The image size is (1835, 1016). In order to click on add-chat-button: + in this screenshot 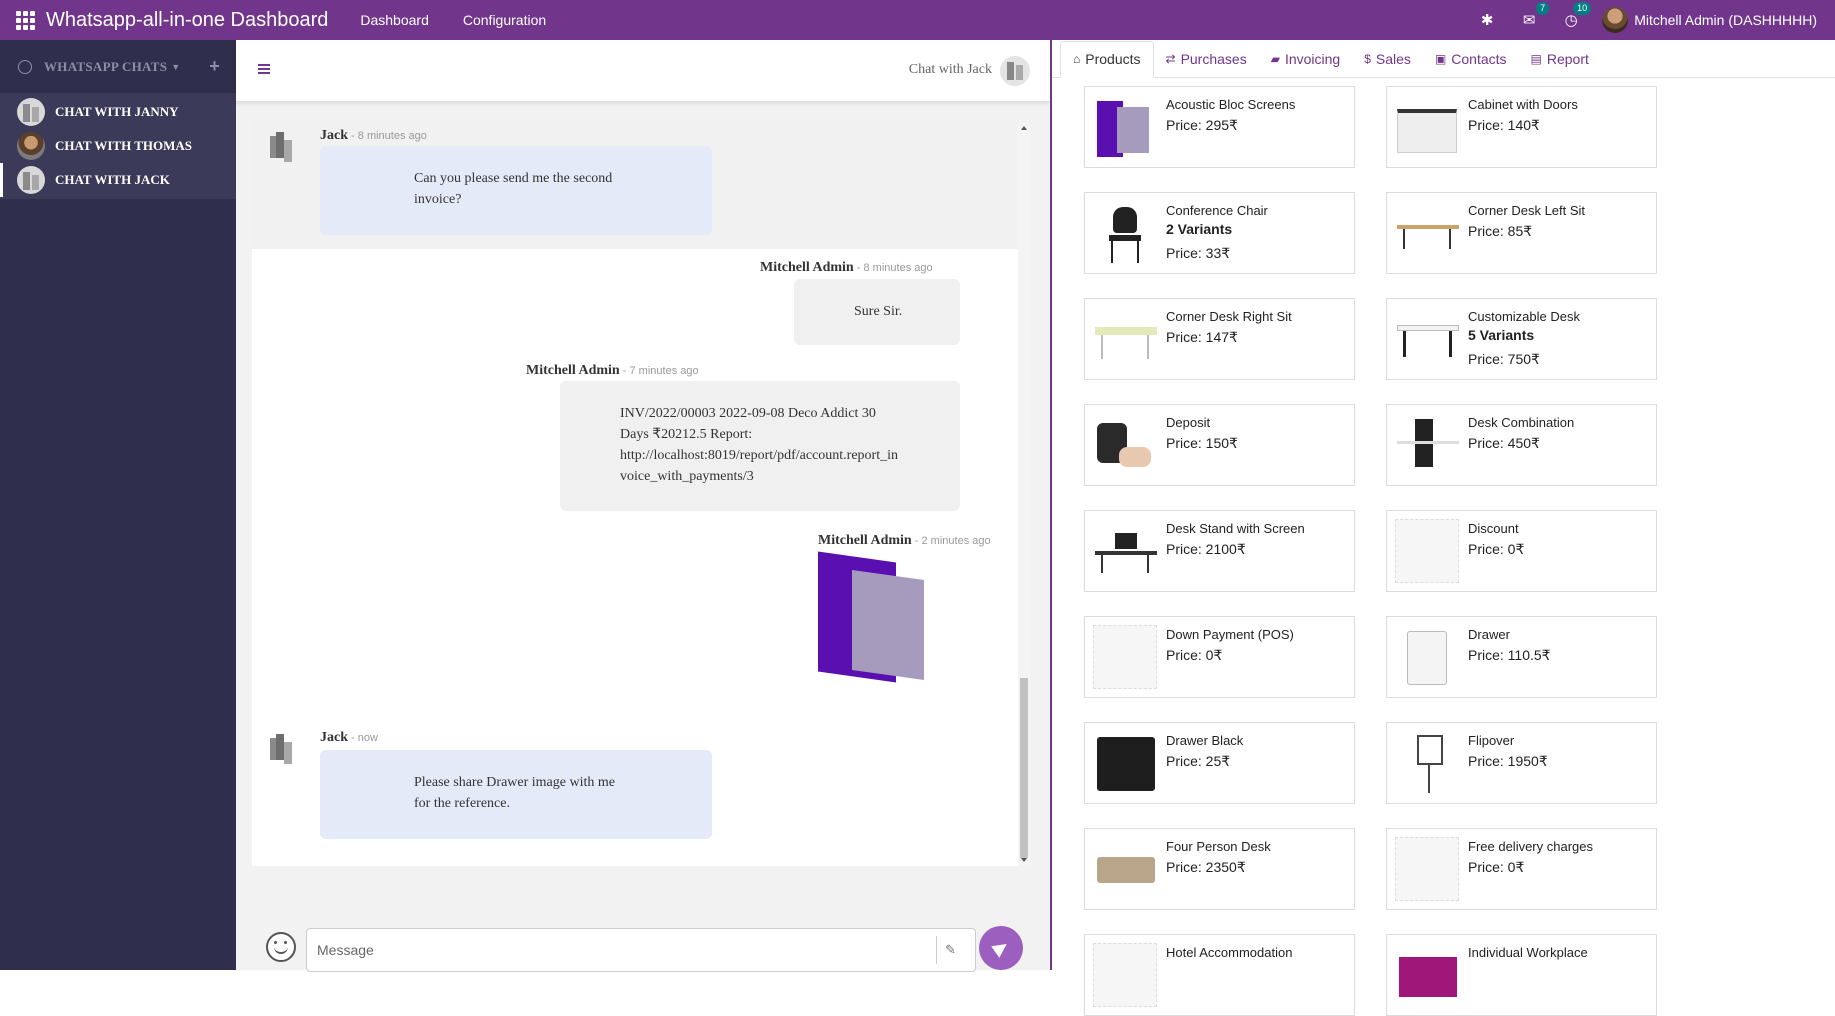, I will do `click(214, 66)`.